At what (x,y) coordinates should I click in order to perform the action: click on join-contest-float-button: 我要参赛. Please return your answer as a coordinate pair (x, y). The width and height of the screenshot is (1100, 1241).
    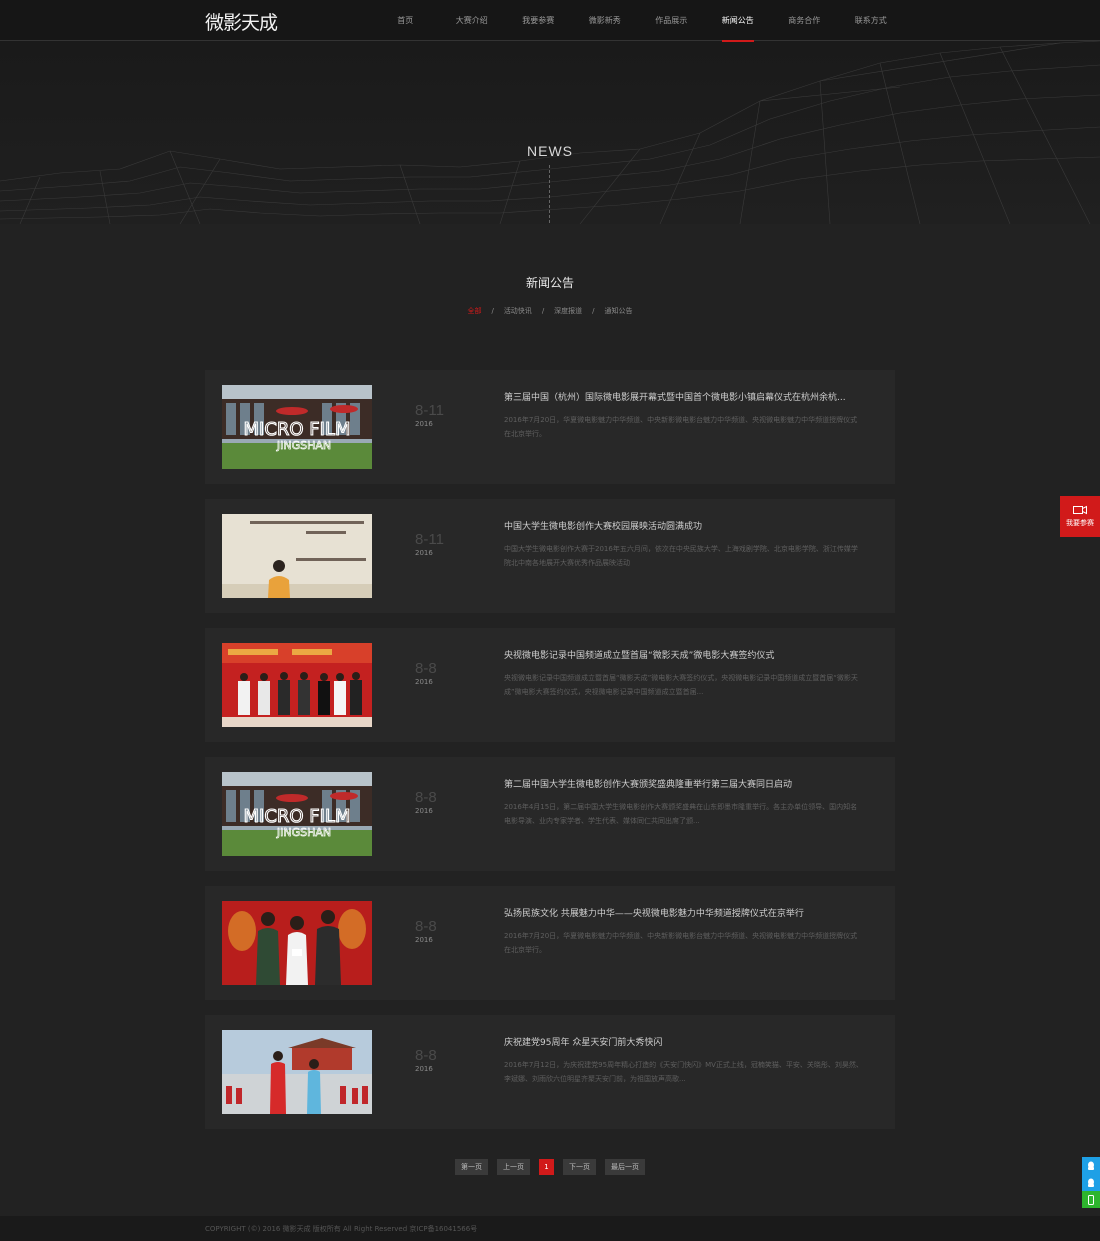
    Looking at the image, I should click on (1080, 516).